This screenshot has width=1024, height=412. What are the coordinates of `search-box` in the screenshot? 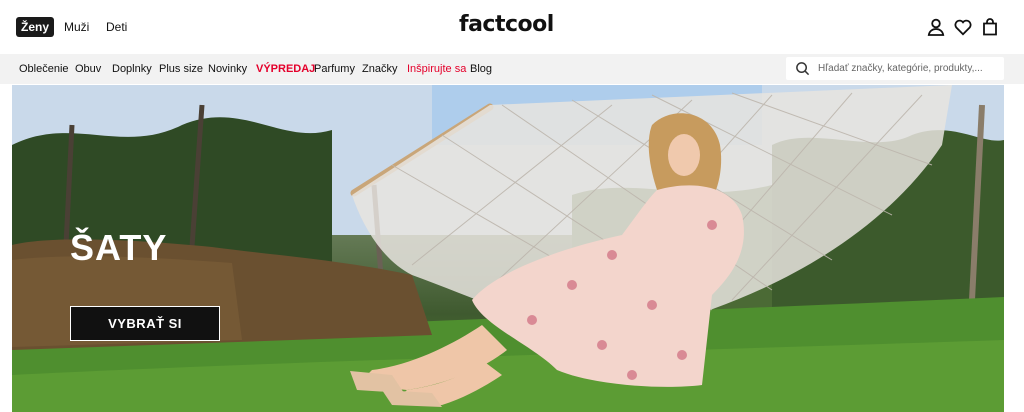 It's located at (895, 68).